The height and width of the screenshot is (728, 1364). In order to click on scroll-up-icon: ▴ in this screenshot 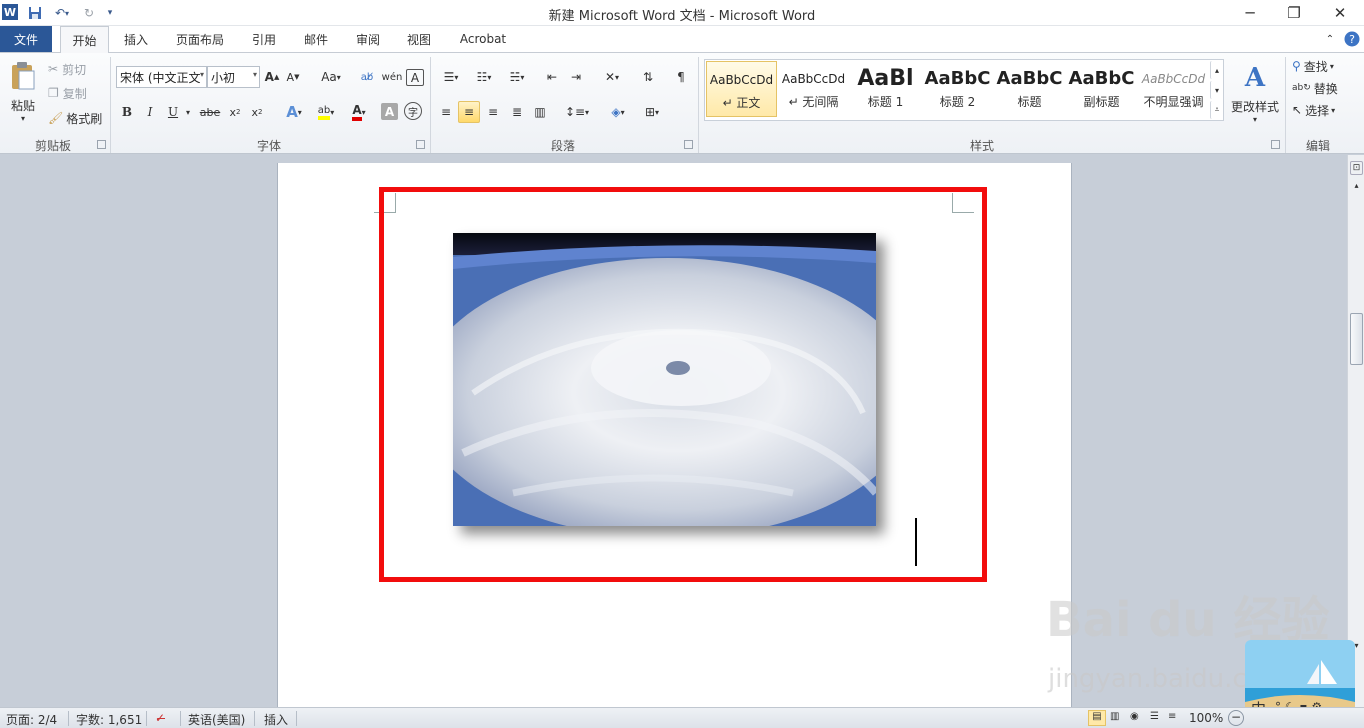, I will do `click(1356, 185)`.